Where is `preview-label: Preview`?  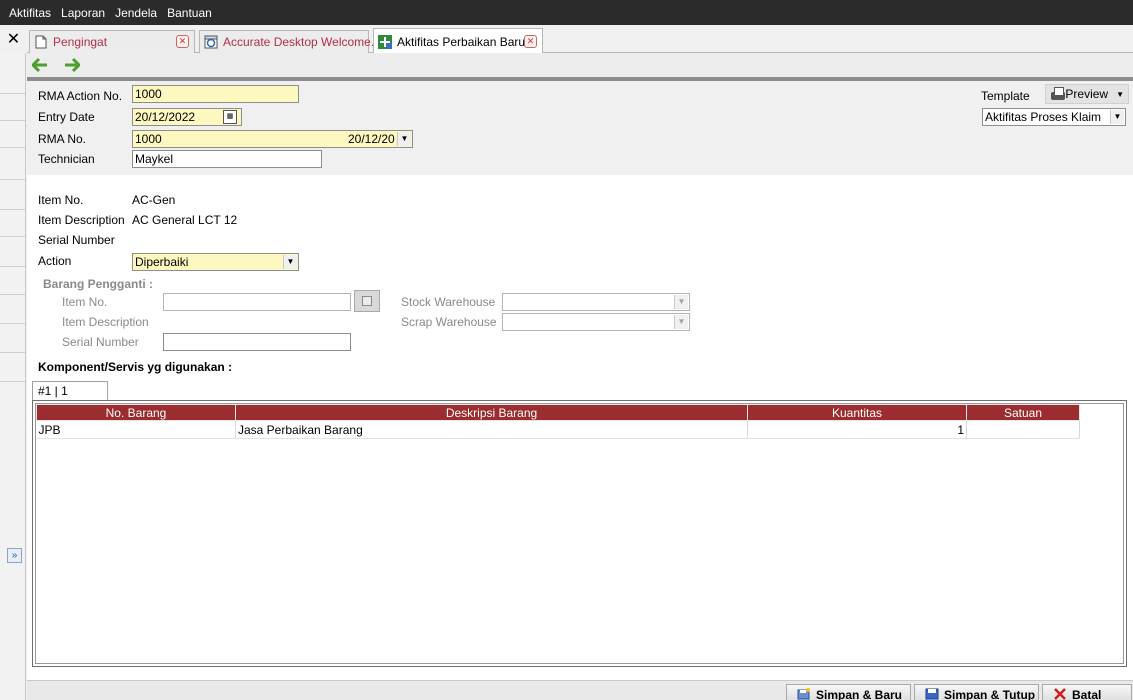
preview-label: Preview is located at coordinates (1087, 94).